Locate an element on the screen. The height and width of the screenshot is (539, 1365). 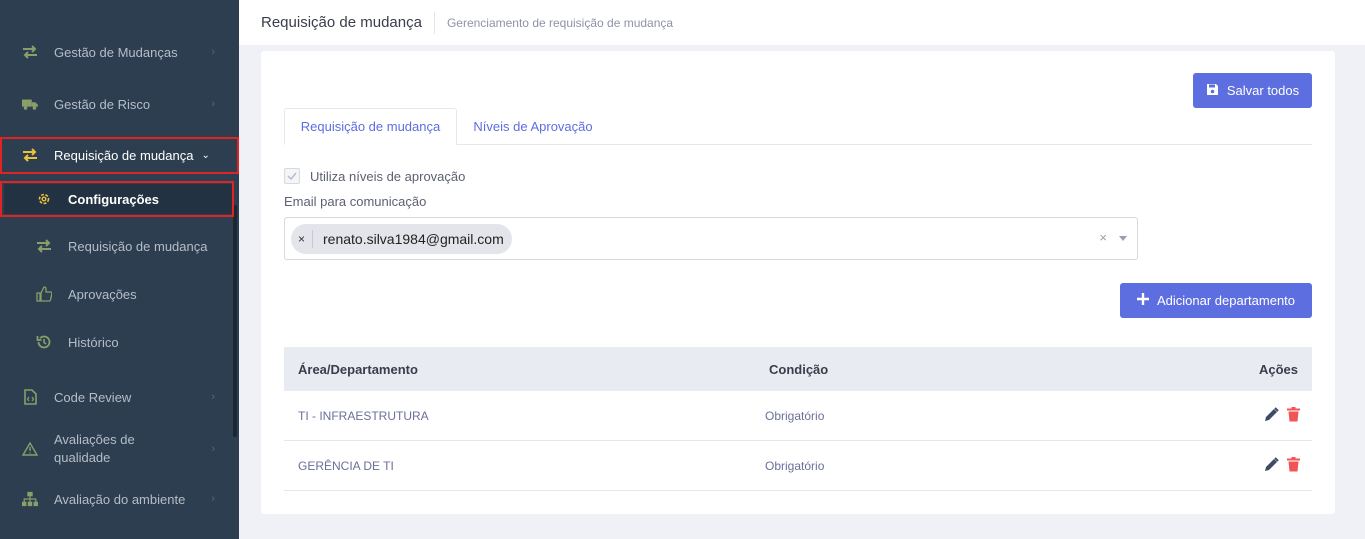
table-row: GERÊNCIA DE TI Obrigatório is located at coordinates (798, 466).